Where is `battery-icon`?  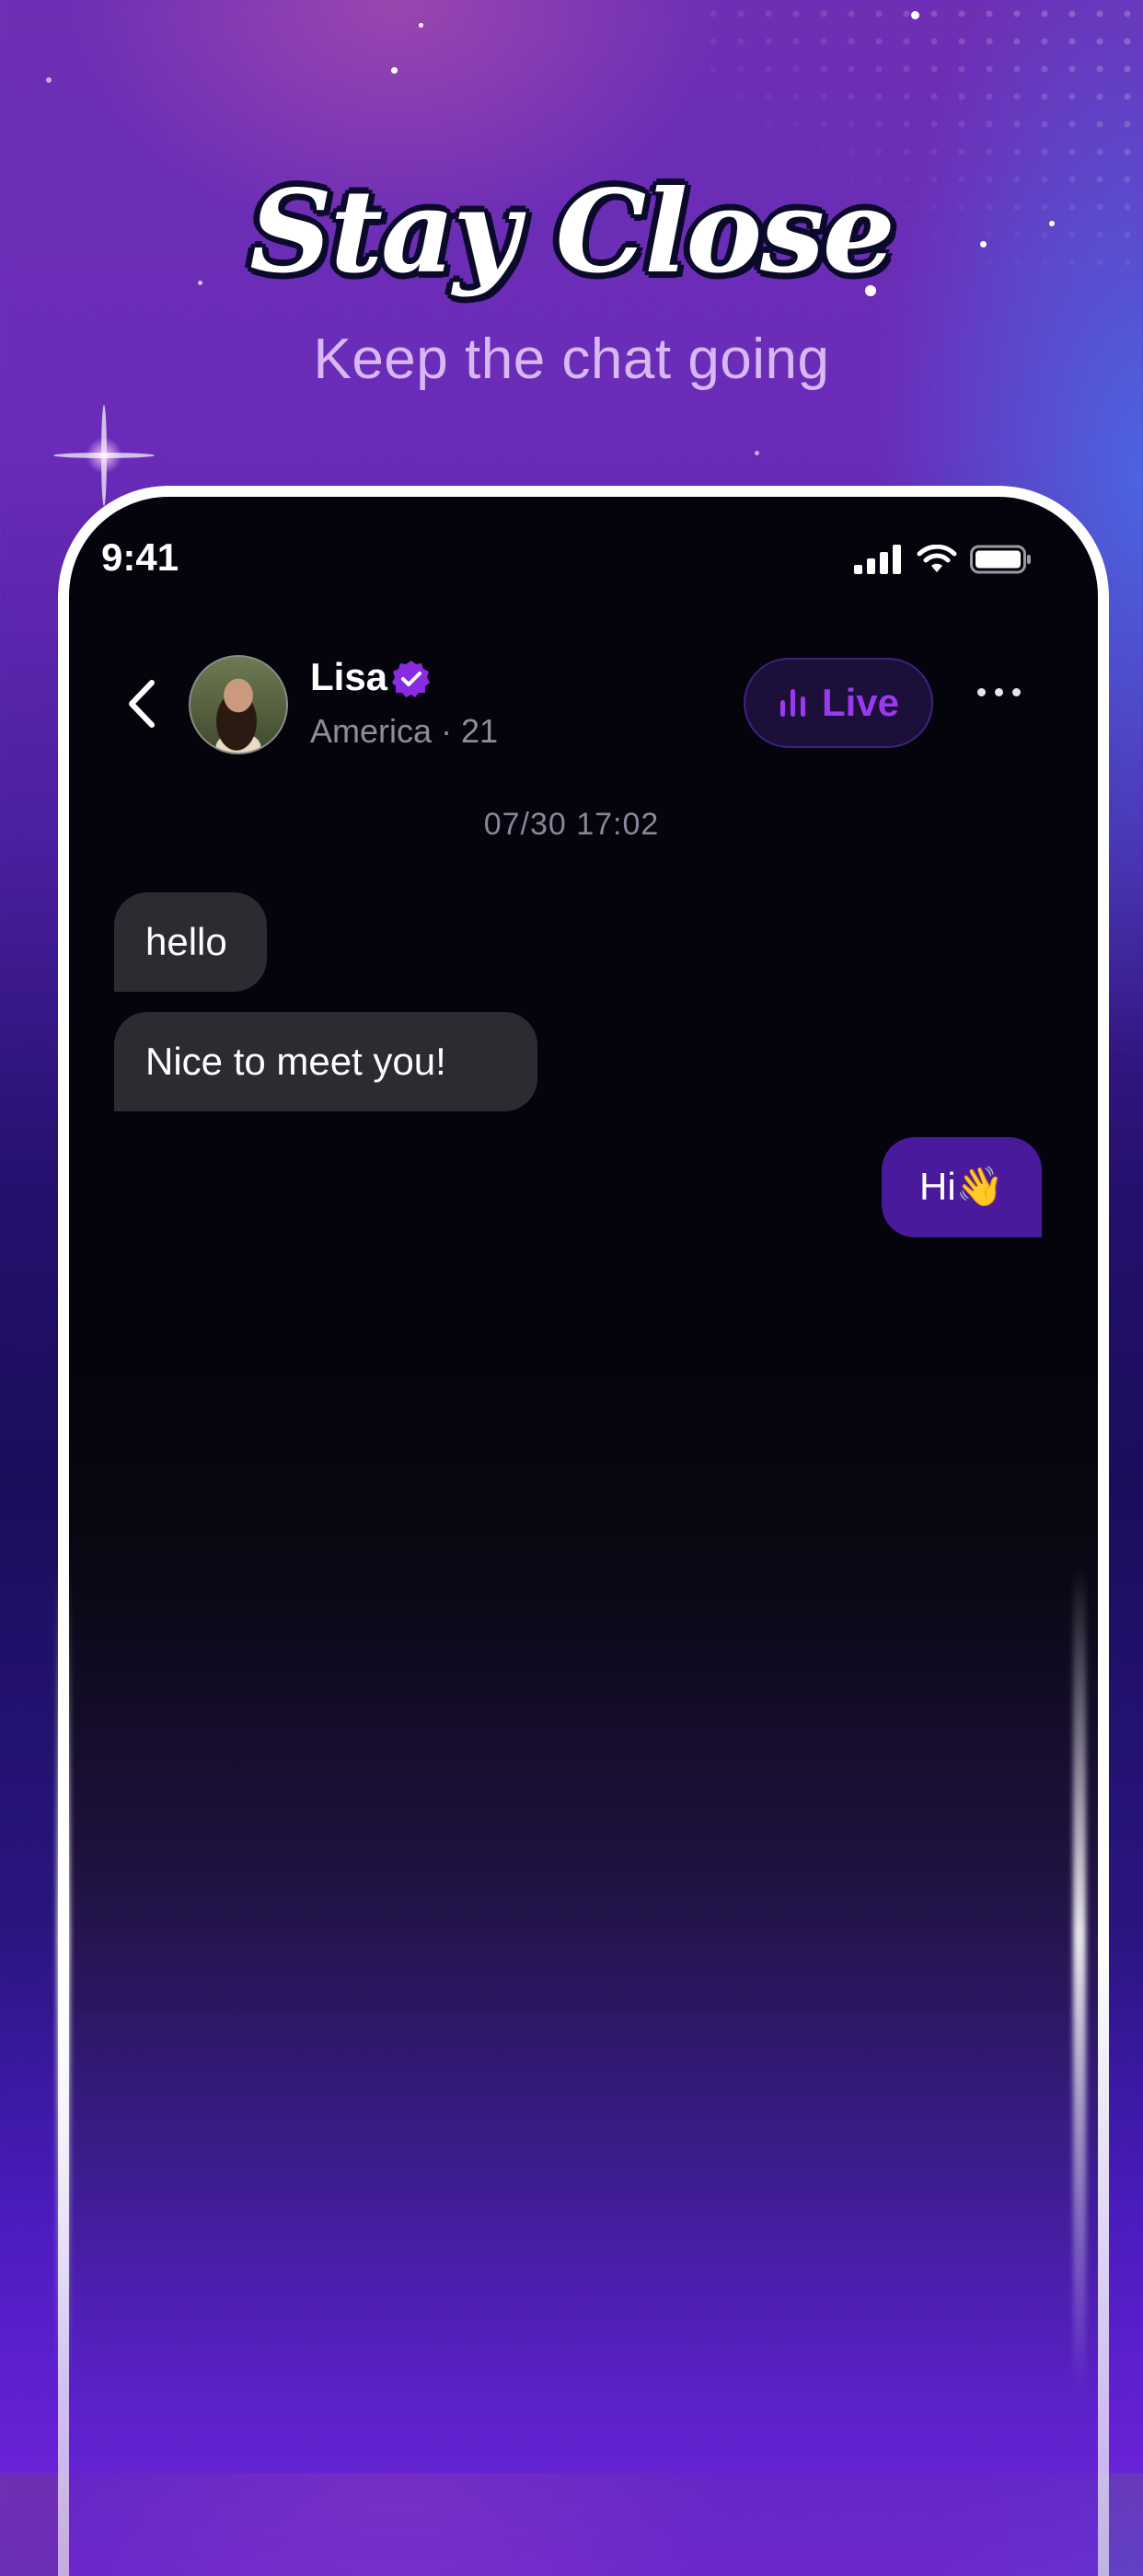 battery-icon is located at coordinates (1000, 559).